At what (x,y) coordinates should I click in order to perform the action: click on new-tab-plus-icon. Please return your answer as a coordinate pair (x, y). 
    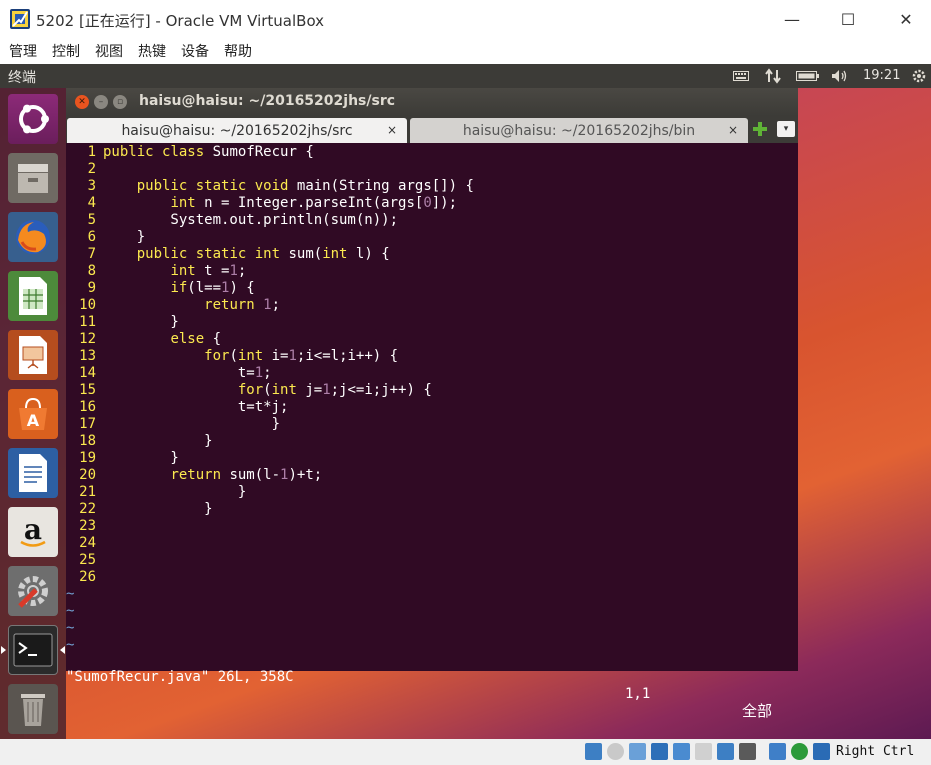
    Looking at the image, I should click on (760, 129).